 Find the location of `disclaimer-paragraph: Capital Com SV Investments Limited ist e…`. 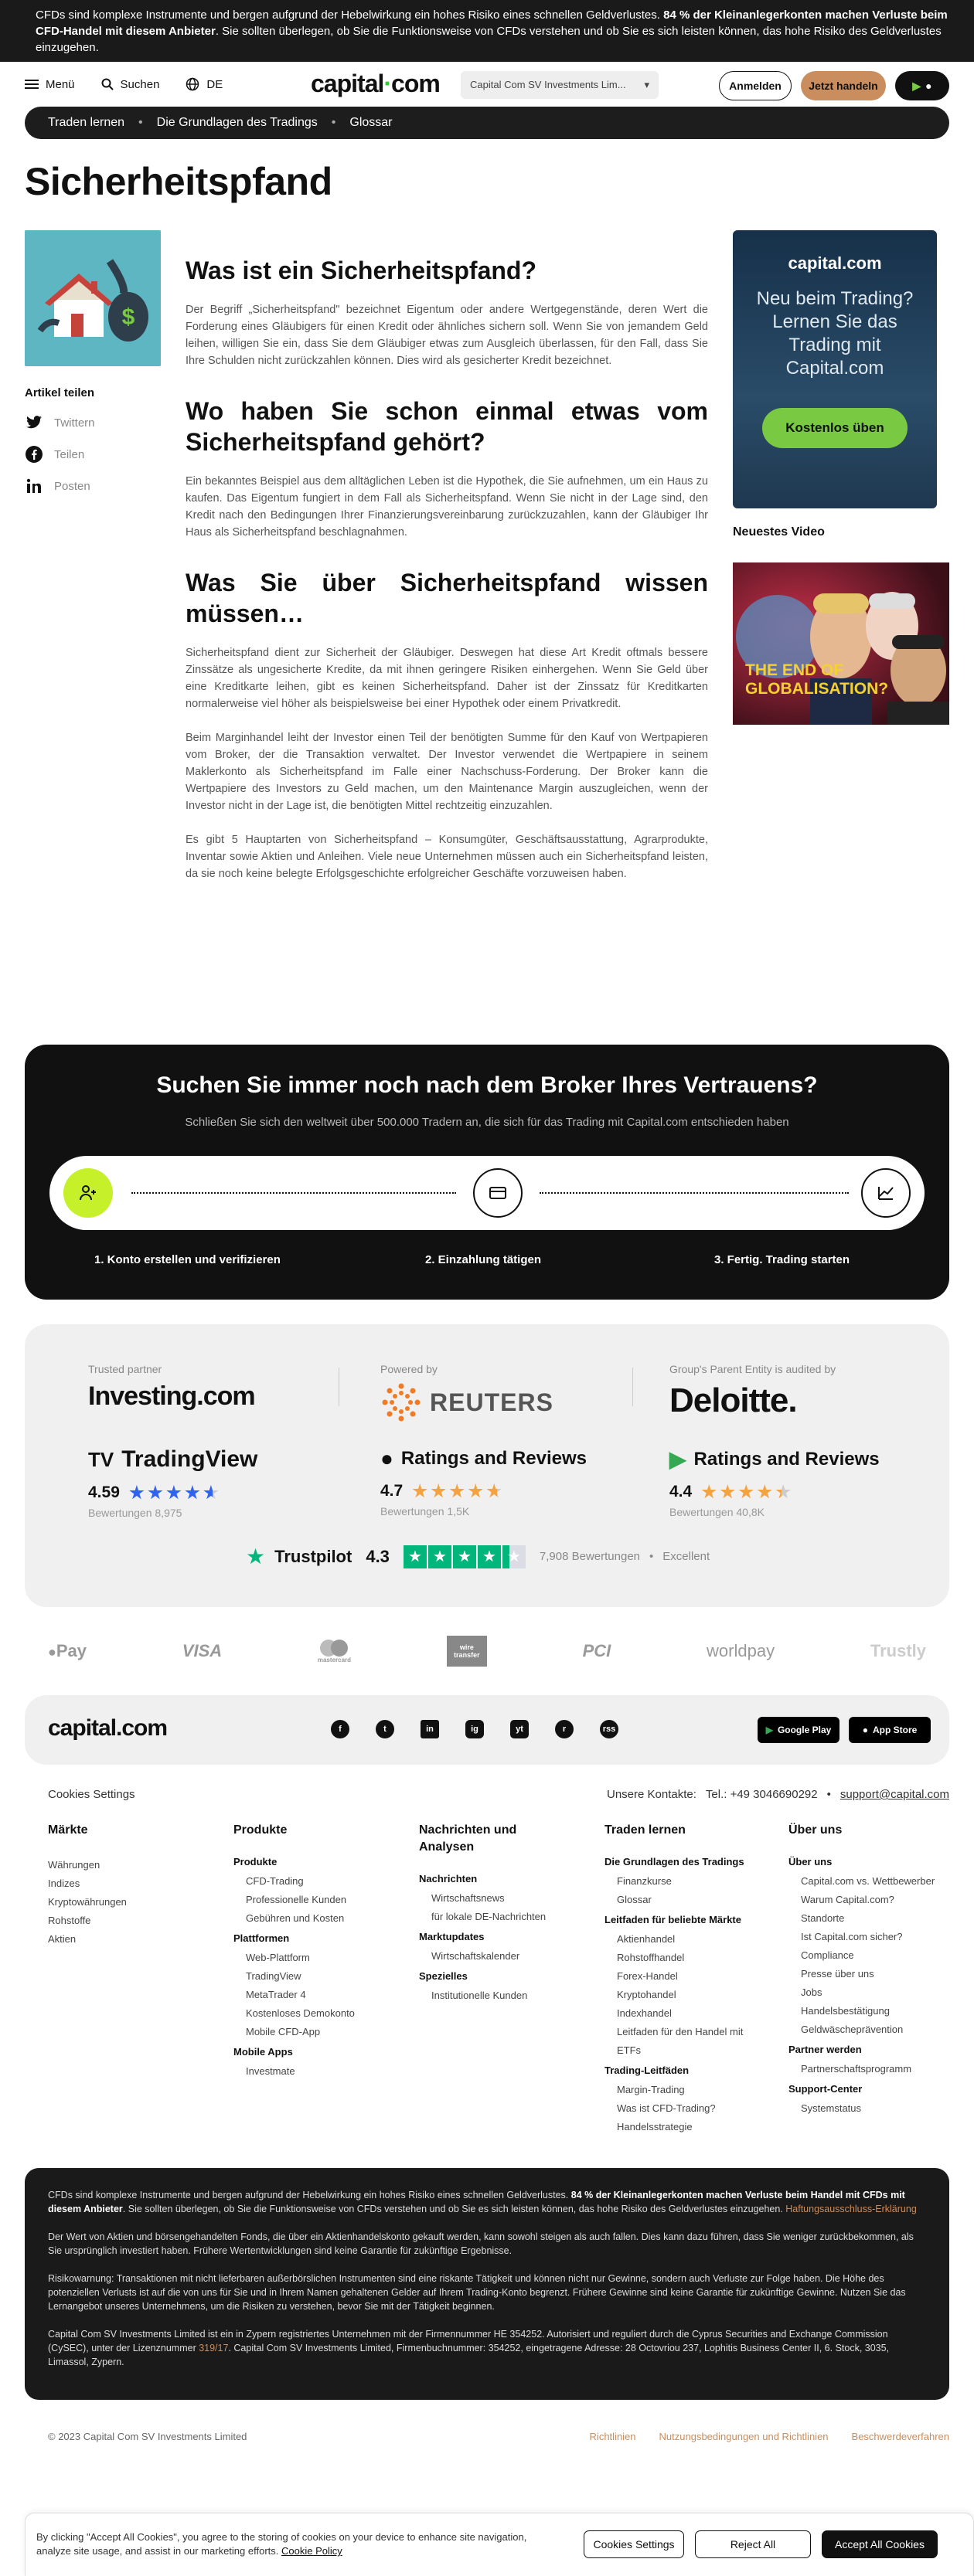

disclaimer-paragraph: Capital Com SV Investments Limited ist e… is located at coordinates (487, 2348).